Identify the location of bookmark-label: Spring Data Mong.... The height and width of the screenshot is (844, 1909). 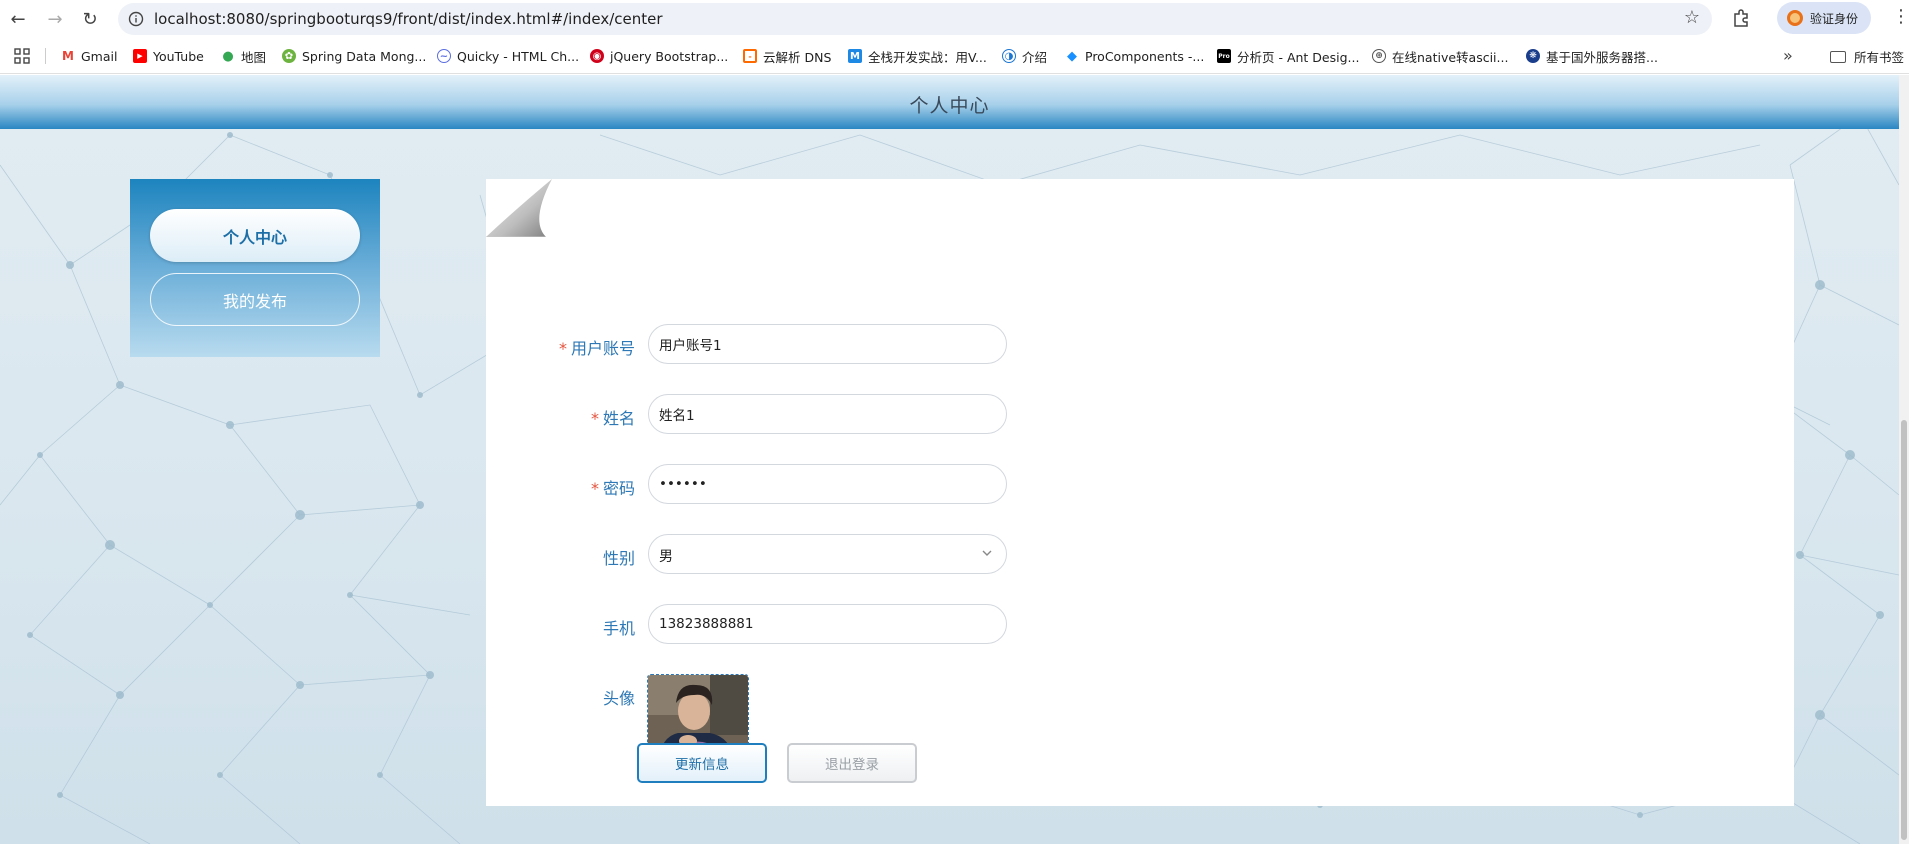
(364, 56).